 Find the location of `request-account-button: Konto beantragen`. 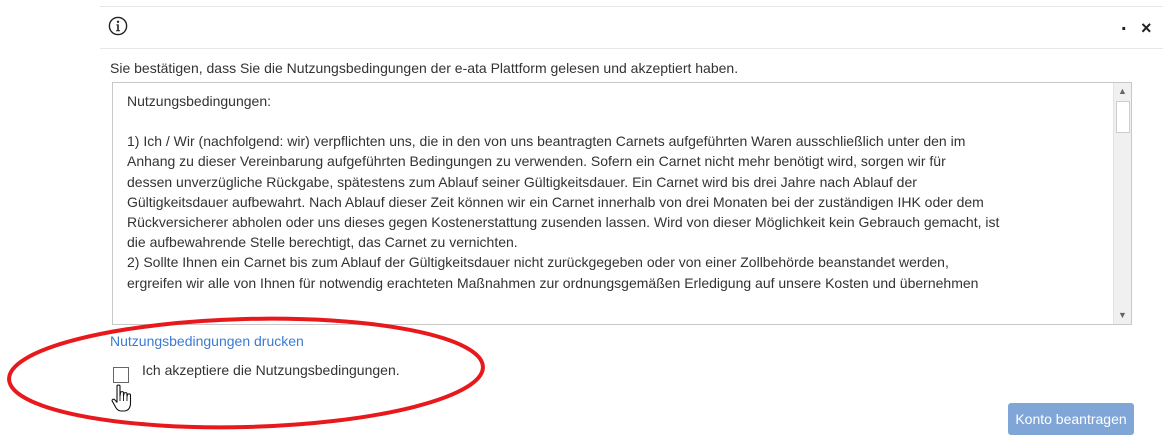

request-account-button: Konto beantragen is located at coordinates (1071, 419).